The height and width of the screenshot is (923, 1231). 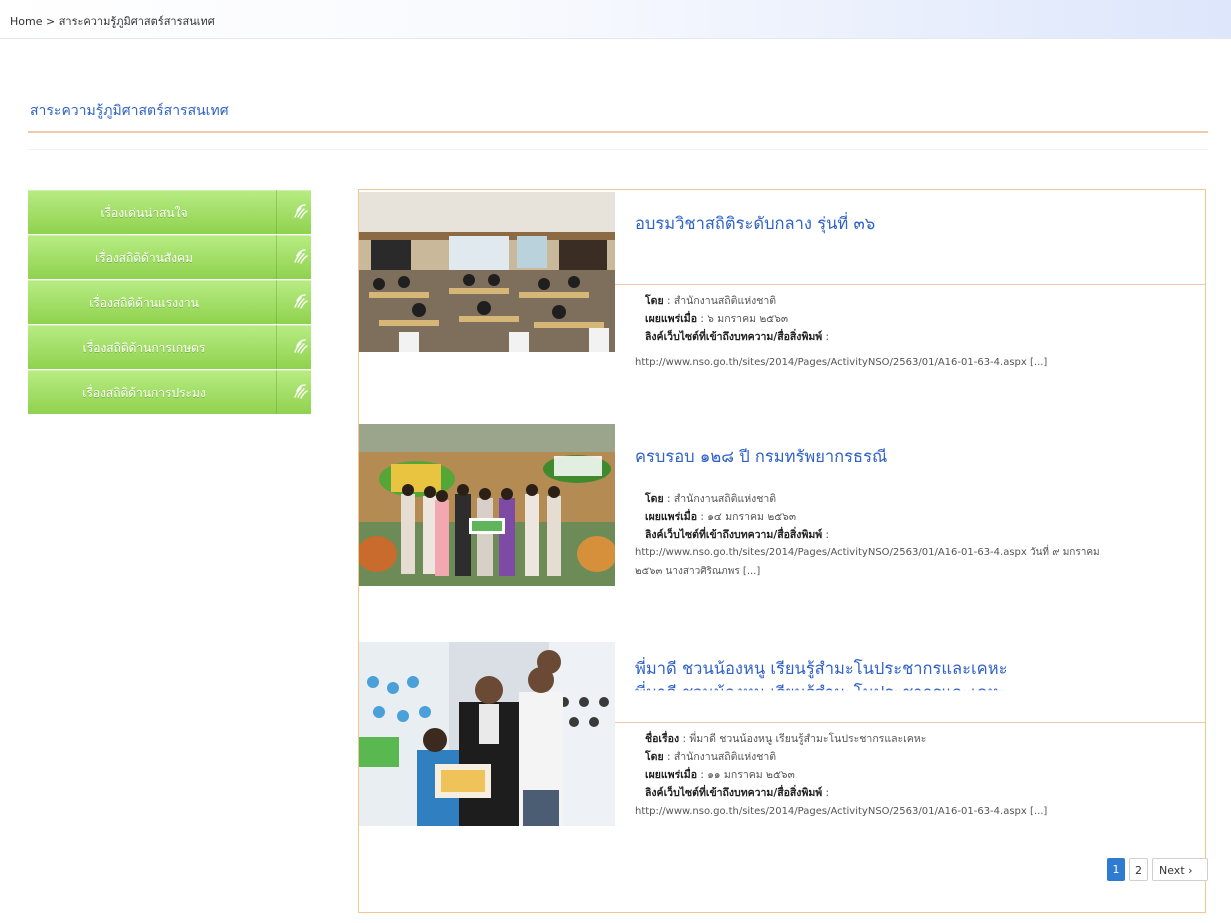 I want to click on page-title: สาระความรู้ภูมิศาสตร์สารสนเทศ, so click(x=129, y=111).